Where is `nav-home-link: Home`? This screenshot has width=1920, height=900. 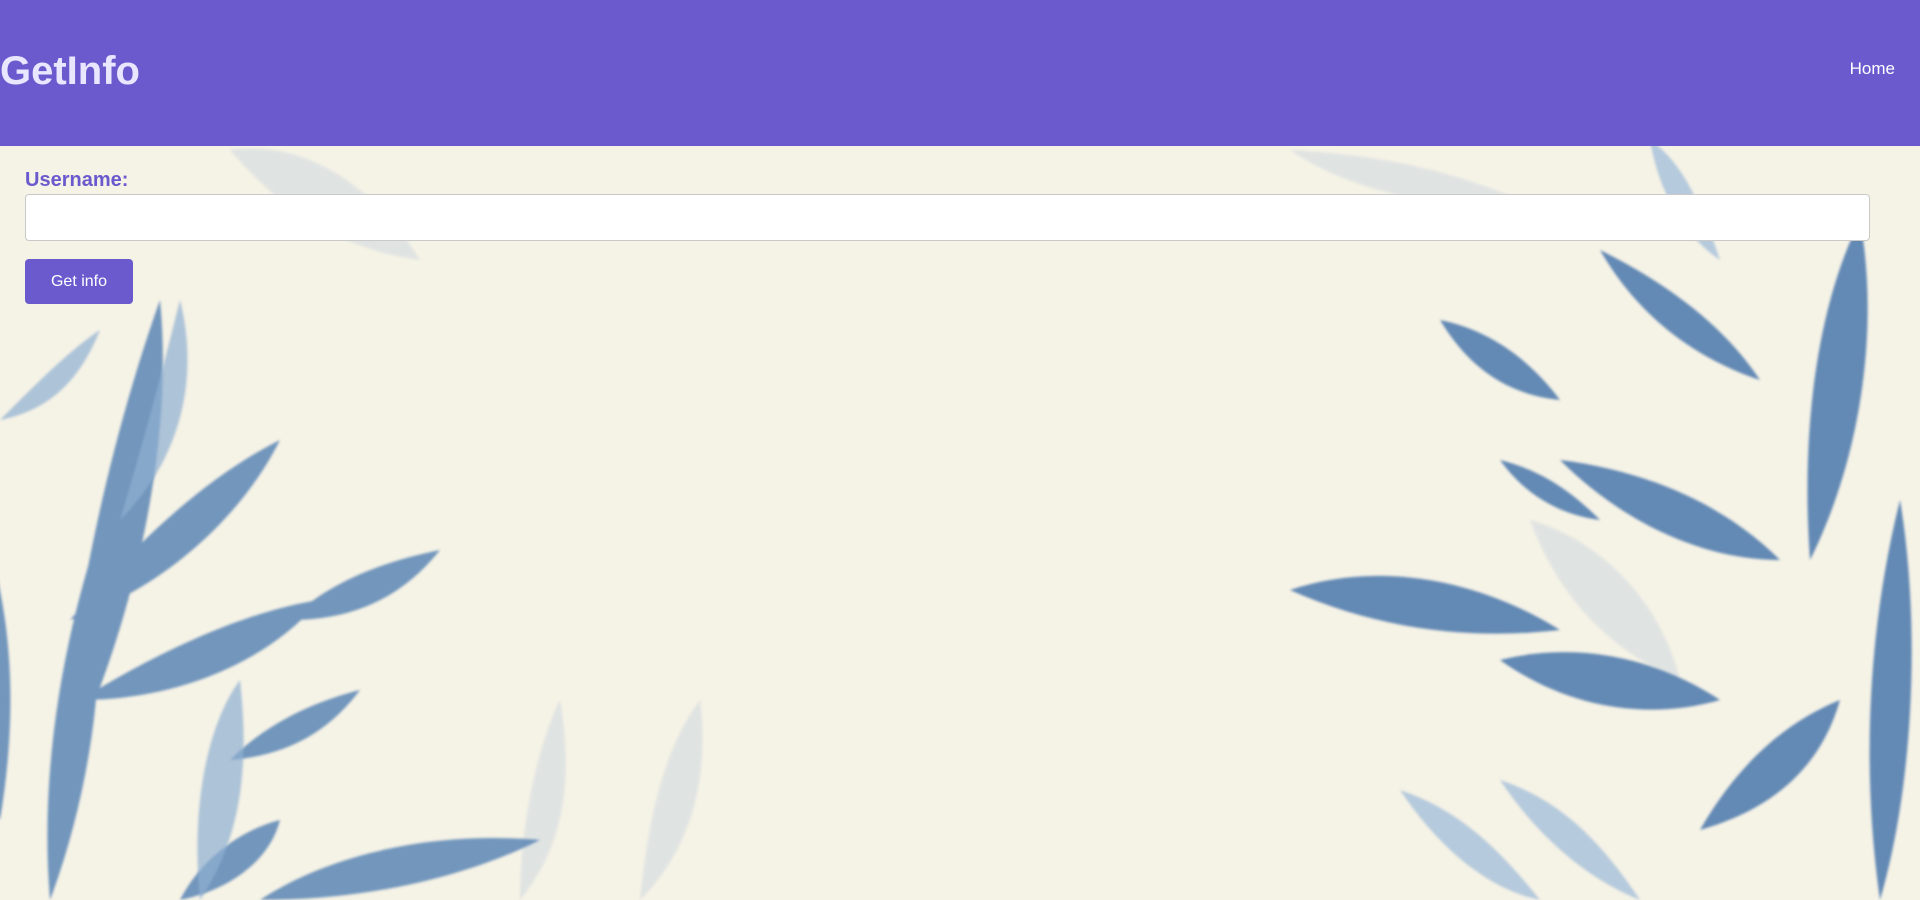 nav-home-link: Home is located at coordinates (1872, 69).